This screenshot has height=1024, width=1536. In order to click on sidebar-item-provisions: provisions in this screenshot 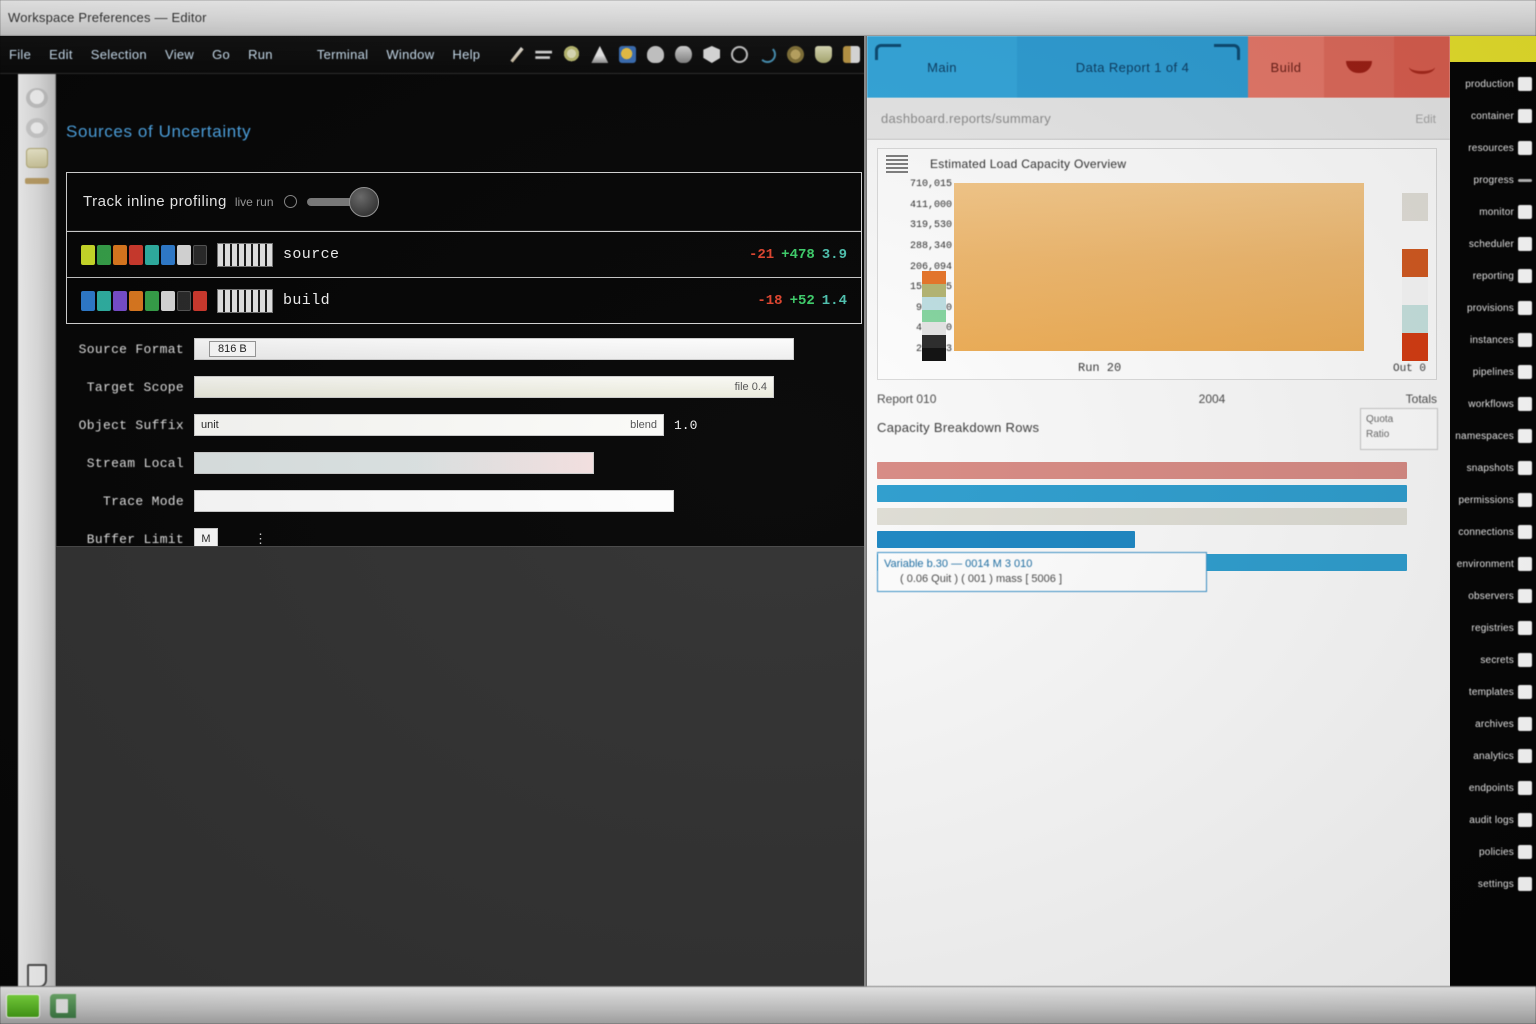, I will do `click(1493, 308)`.